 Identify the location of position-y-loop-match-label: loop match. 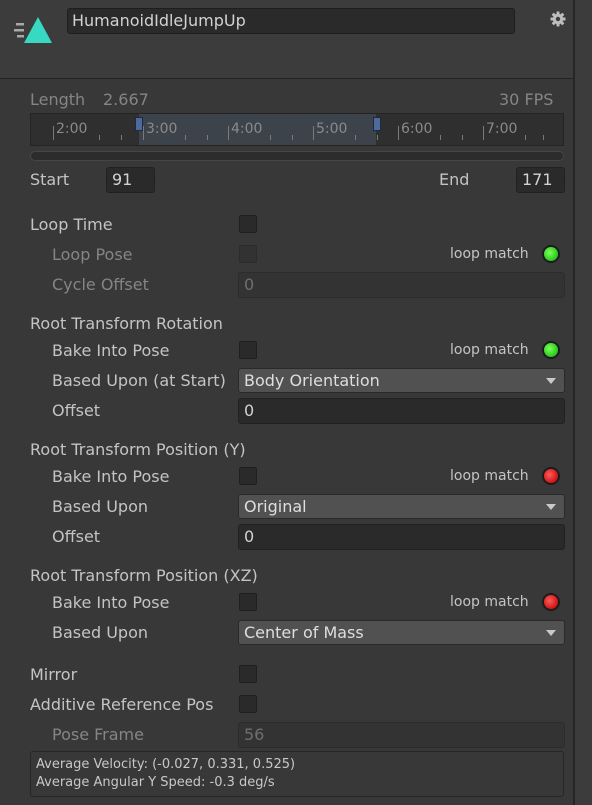
(489, 476).